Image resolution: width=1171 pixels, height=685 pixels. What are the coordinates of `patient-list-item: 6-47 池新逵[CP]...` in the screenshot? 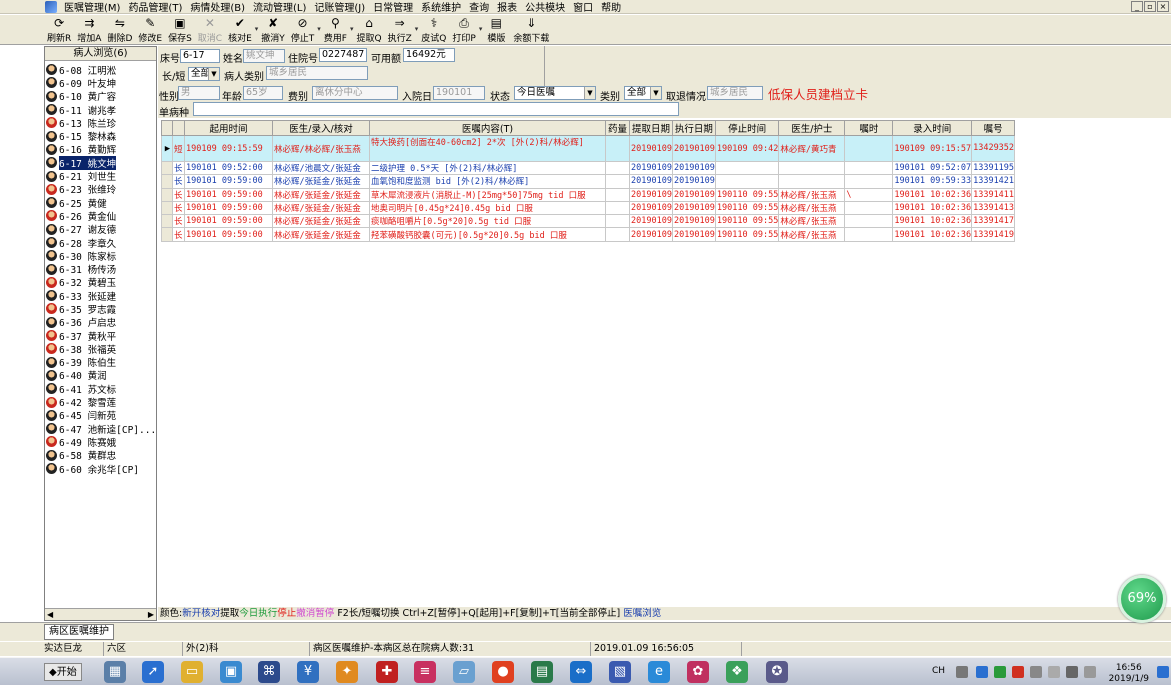 It's located at (101, 429).